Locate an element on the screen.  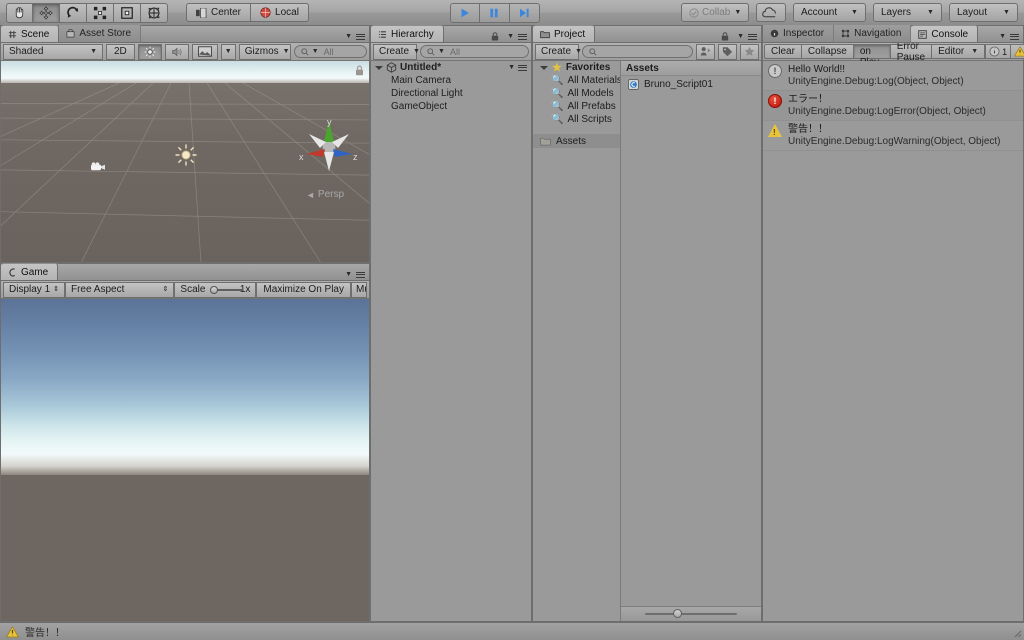
menu-icon is located at coordinates (360, 36).